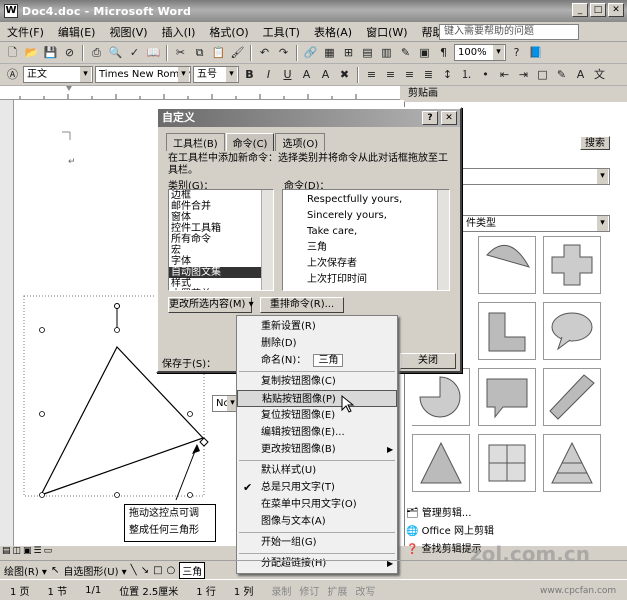  I want to click on ctx-name-input: 三角, so click(328, 360).